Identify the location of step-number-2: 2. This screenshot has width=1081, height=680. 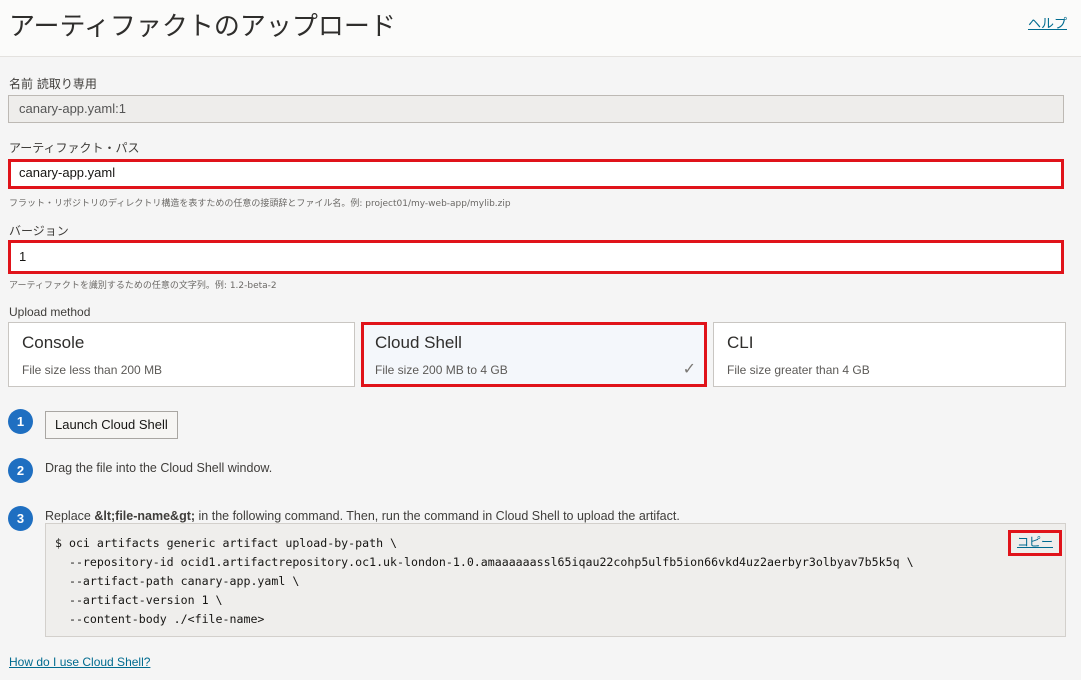
(20, 470).